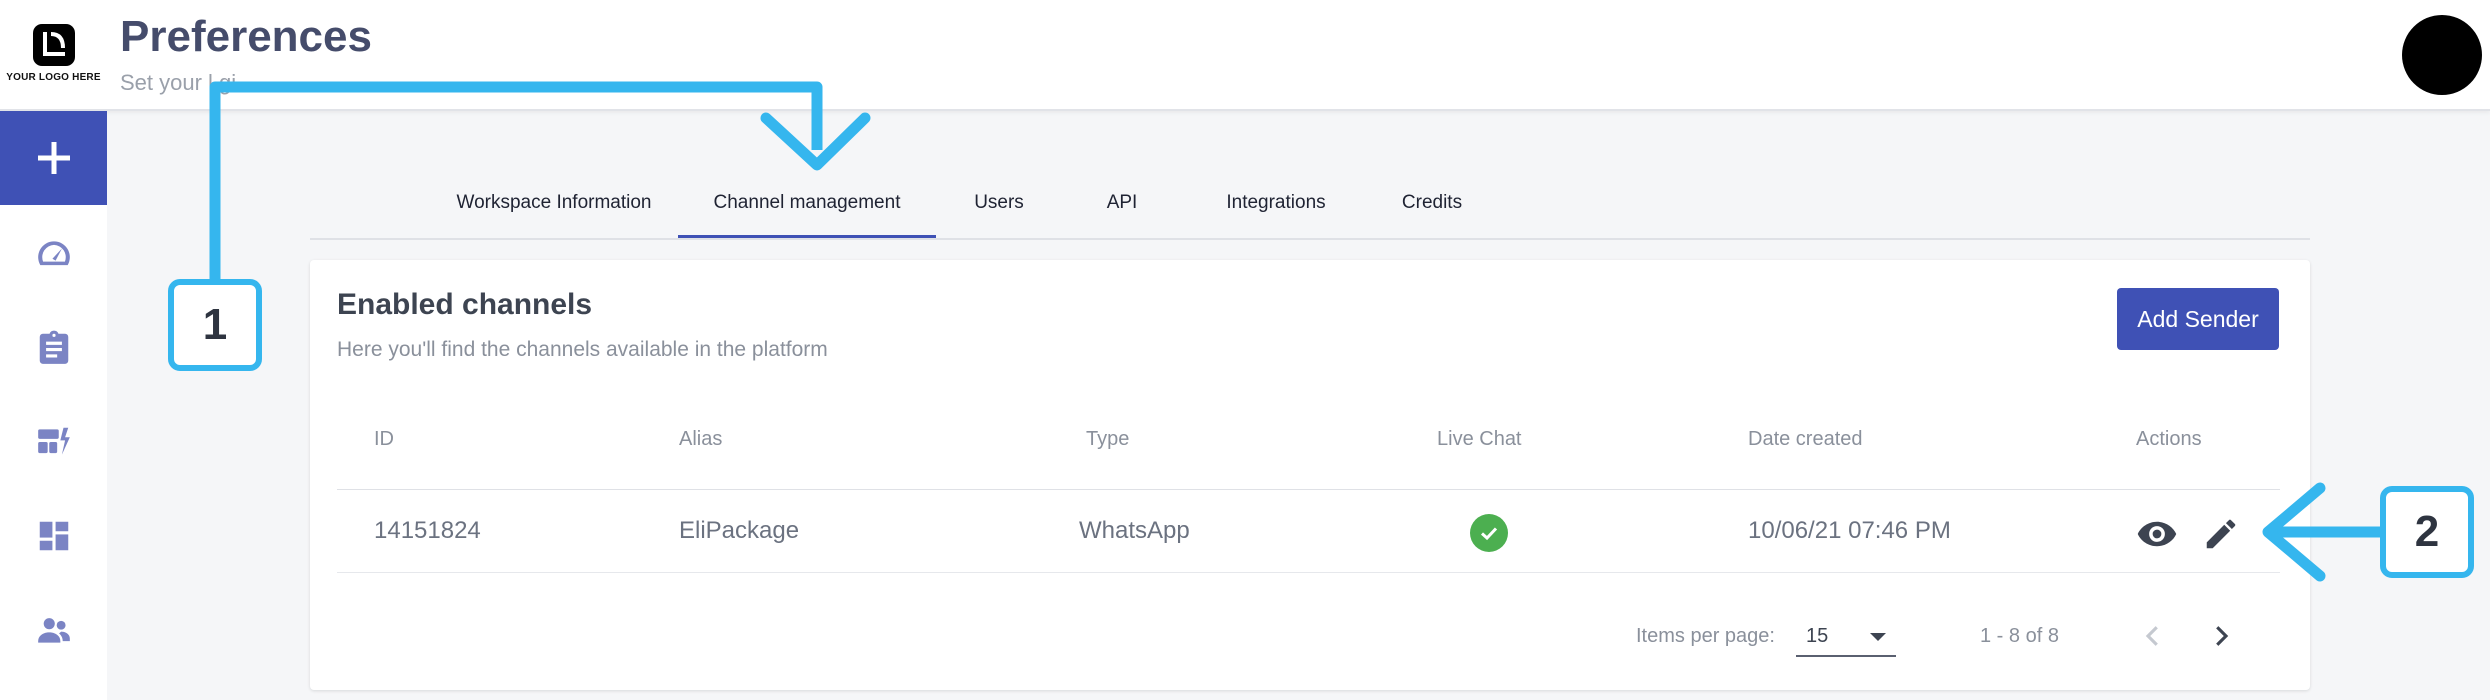 The height and width of the screenshot is (700, 2490). I want to click on column-header-type: Type, so click(1108, 439).